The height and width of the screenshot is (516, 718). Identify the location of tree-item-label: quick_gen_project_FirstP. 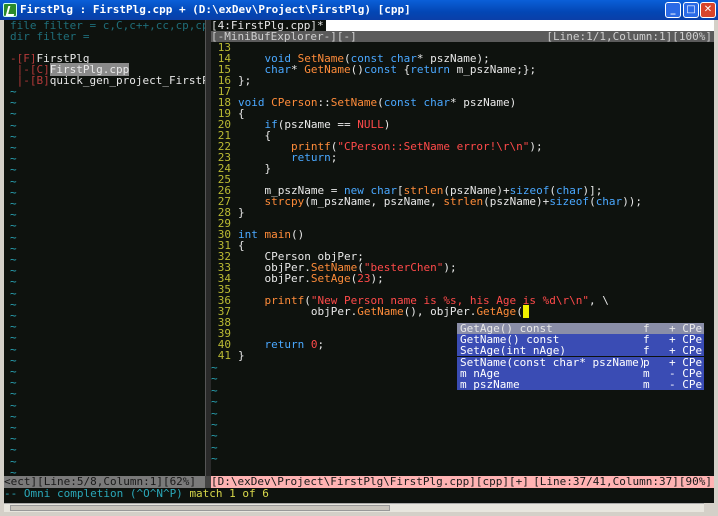
(127, 80).